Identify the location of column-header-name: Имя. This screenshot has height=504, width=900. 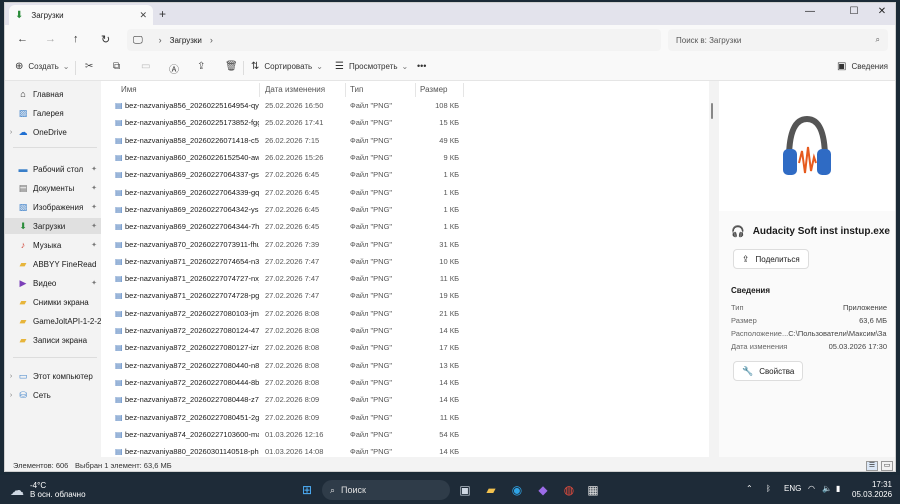
(129, 89).